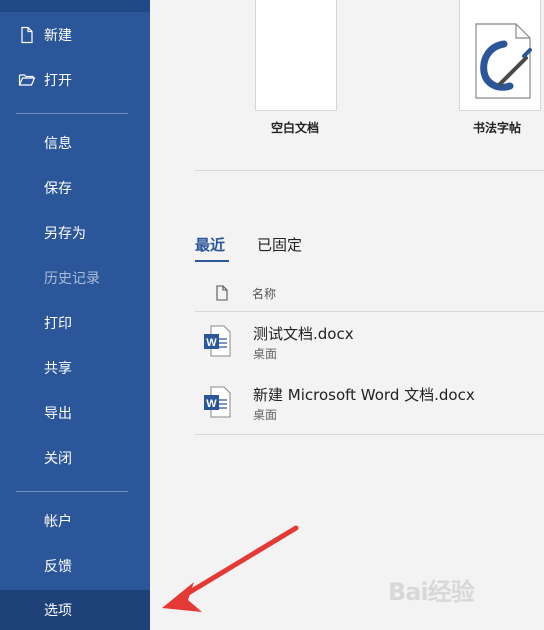 The image size is (544, 630). I want to click on sidebar-item-label: 另存为, so click(65, 234).